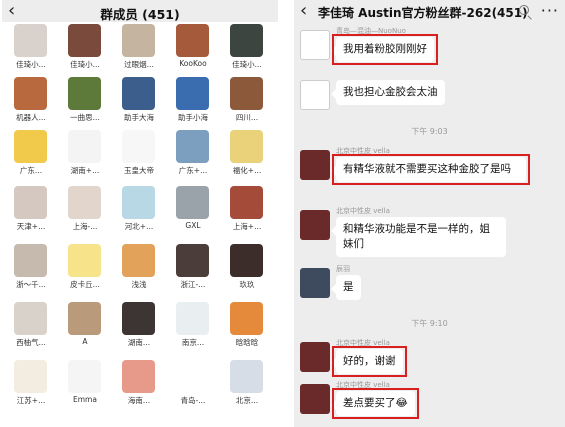 This screenshot has width=565, height=427. I want to click on message-bubble: 是, so click(346, 287).